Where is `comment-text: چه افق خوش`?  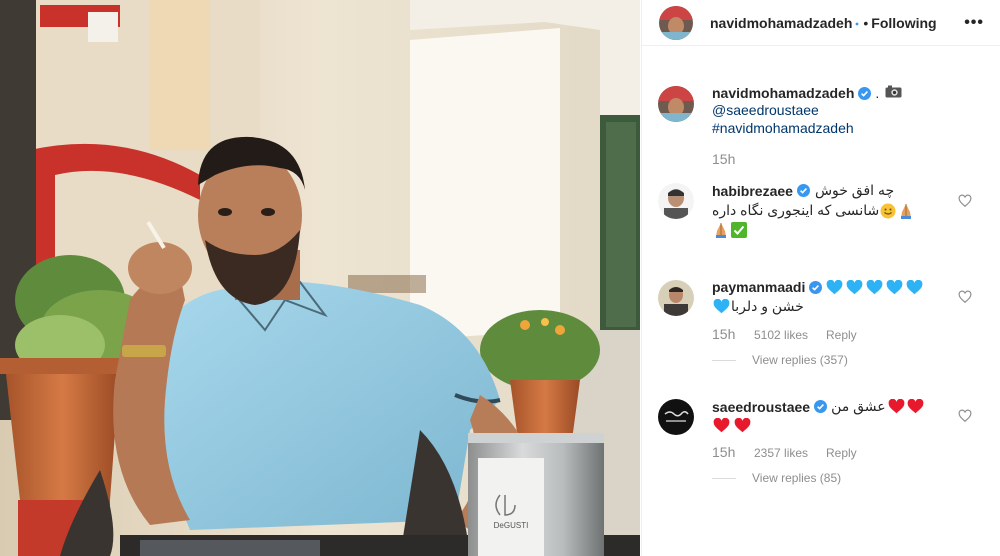
comment-text: چه افق خوش is located at coordinates (854, 190).